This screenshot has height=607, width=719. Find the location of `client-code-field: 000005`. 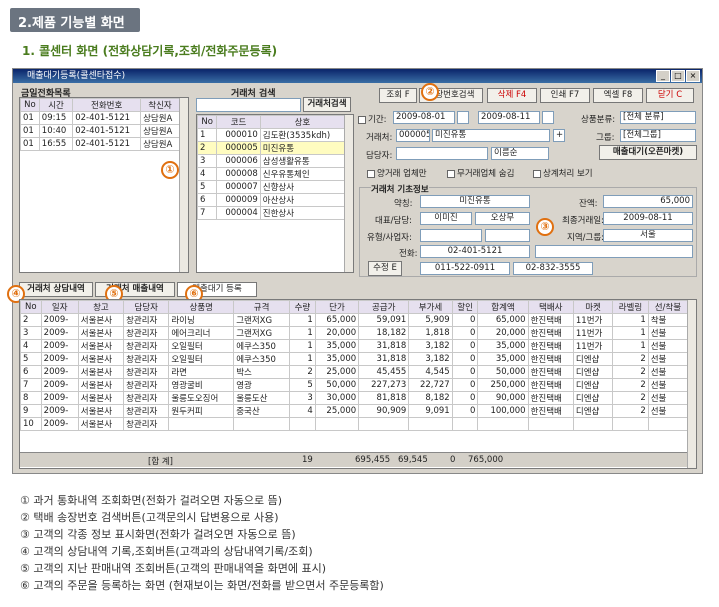

client-code-field: 000005 is located at coordinates (413, 135).